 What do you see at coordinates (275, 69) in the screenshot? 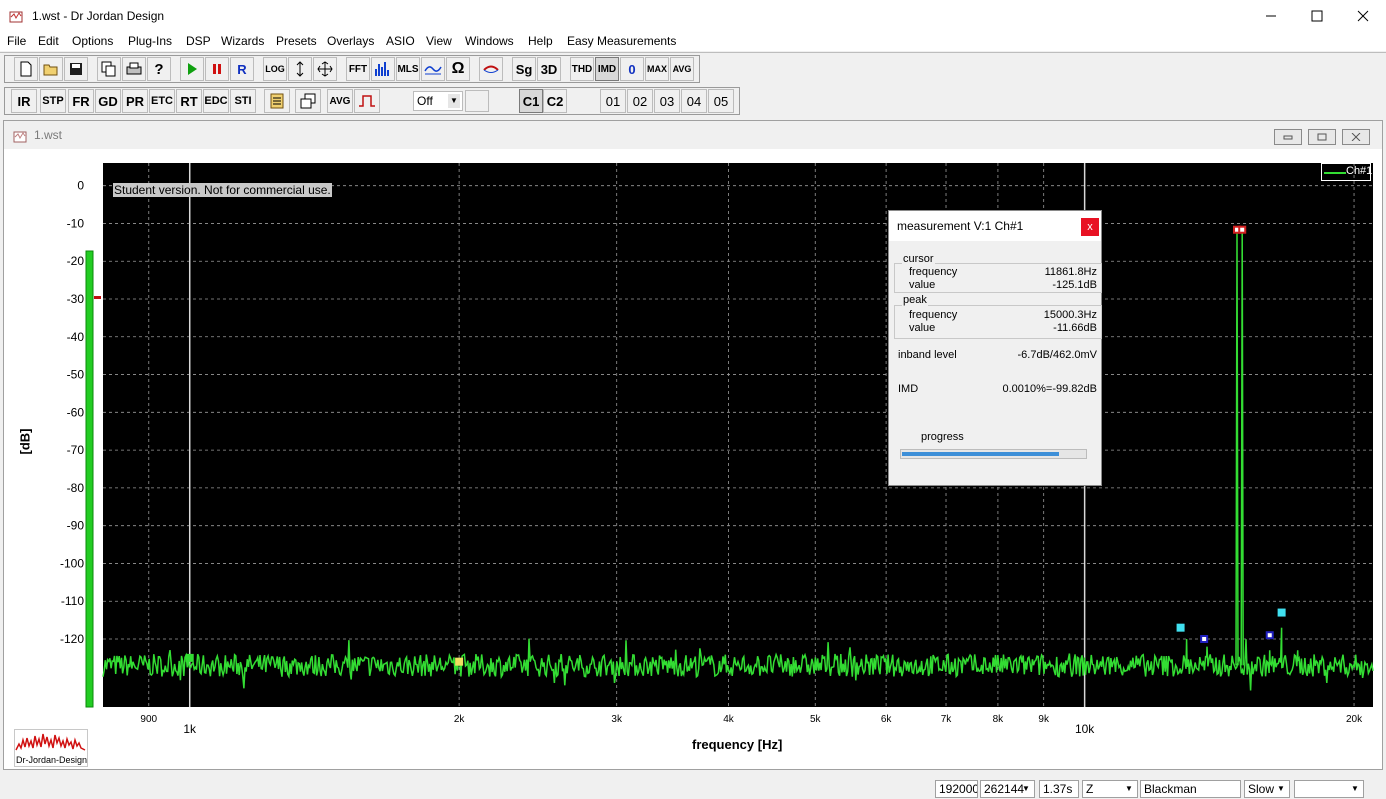
I see `log-button: LOG` at bounding box center [275, 69].